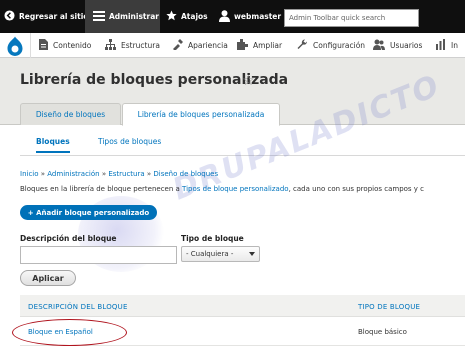  Describe the element at coordinates (201, 114) in the screenshot. I see `tab-custom-block-library: Librería de bloques personalizada` at that location.